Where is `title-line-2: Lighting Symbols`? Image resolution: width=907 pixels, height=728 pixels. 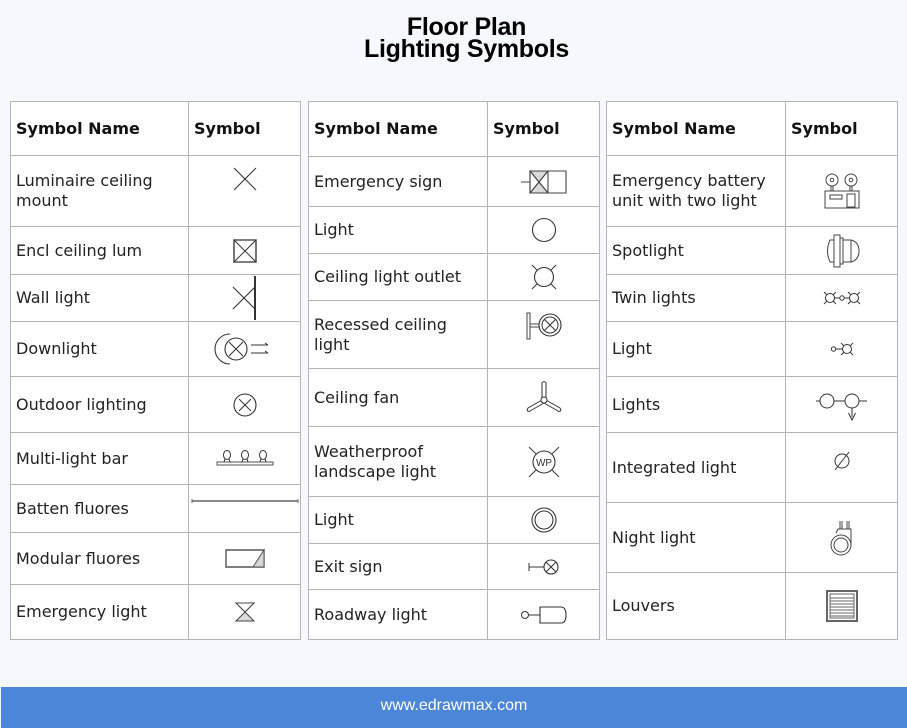 title-line-2: Lighting Symbols is located at coordinates (466, 49).